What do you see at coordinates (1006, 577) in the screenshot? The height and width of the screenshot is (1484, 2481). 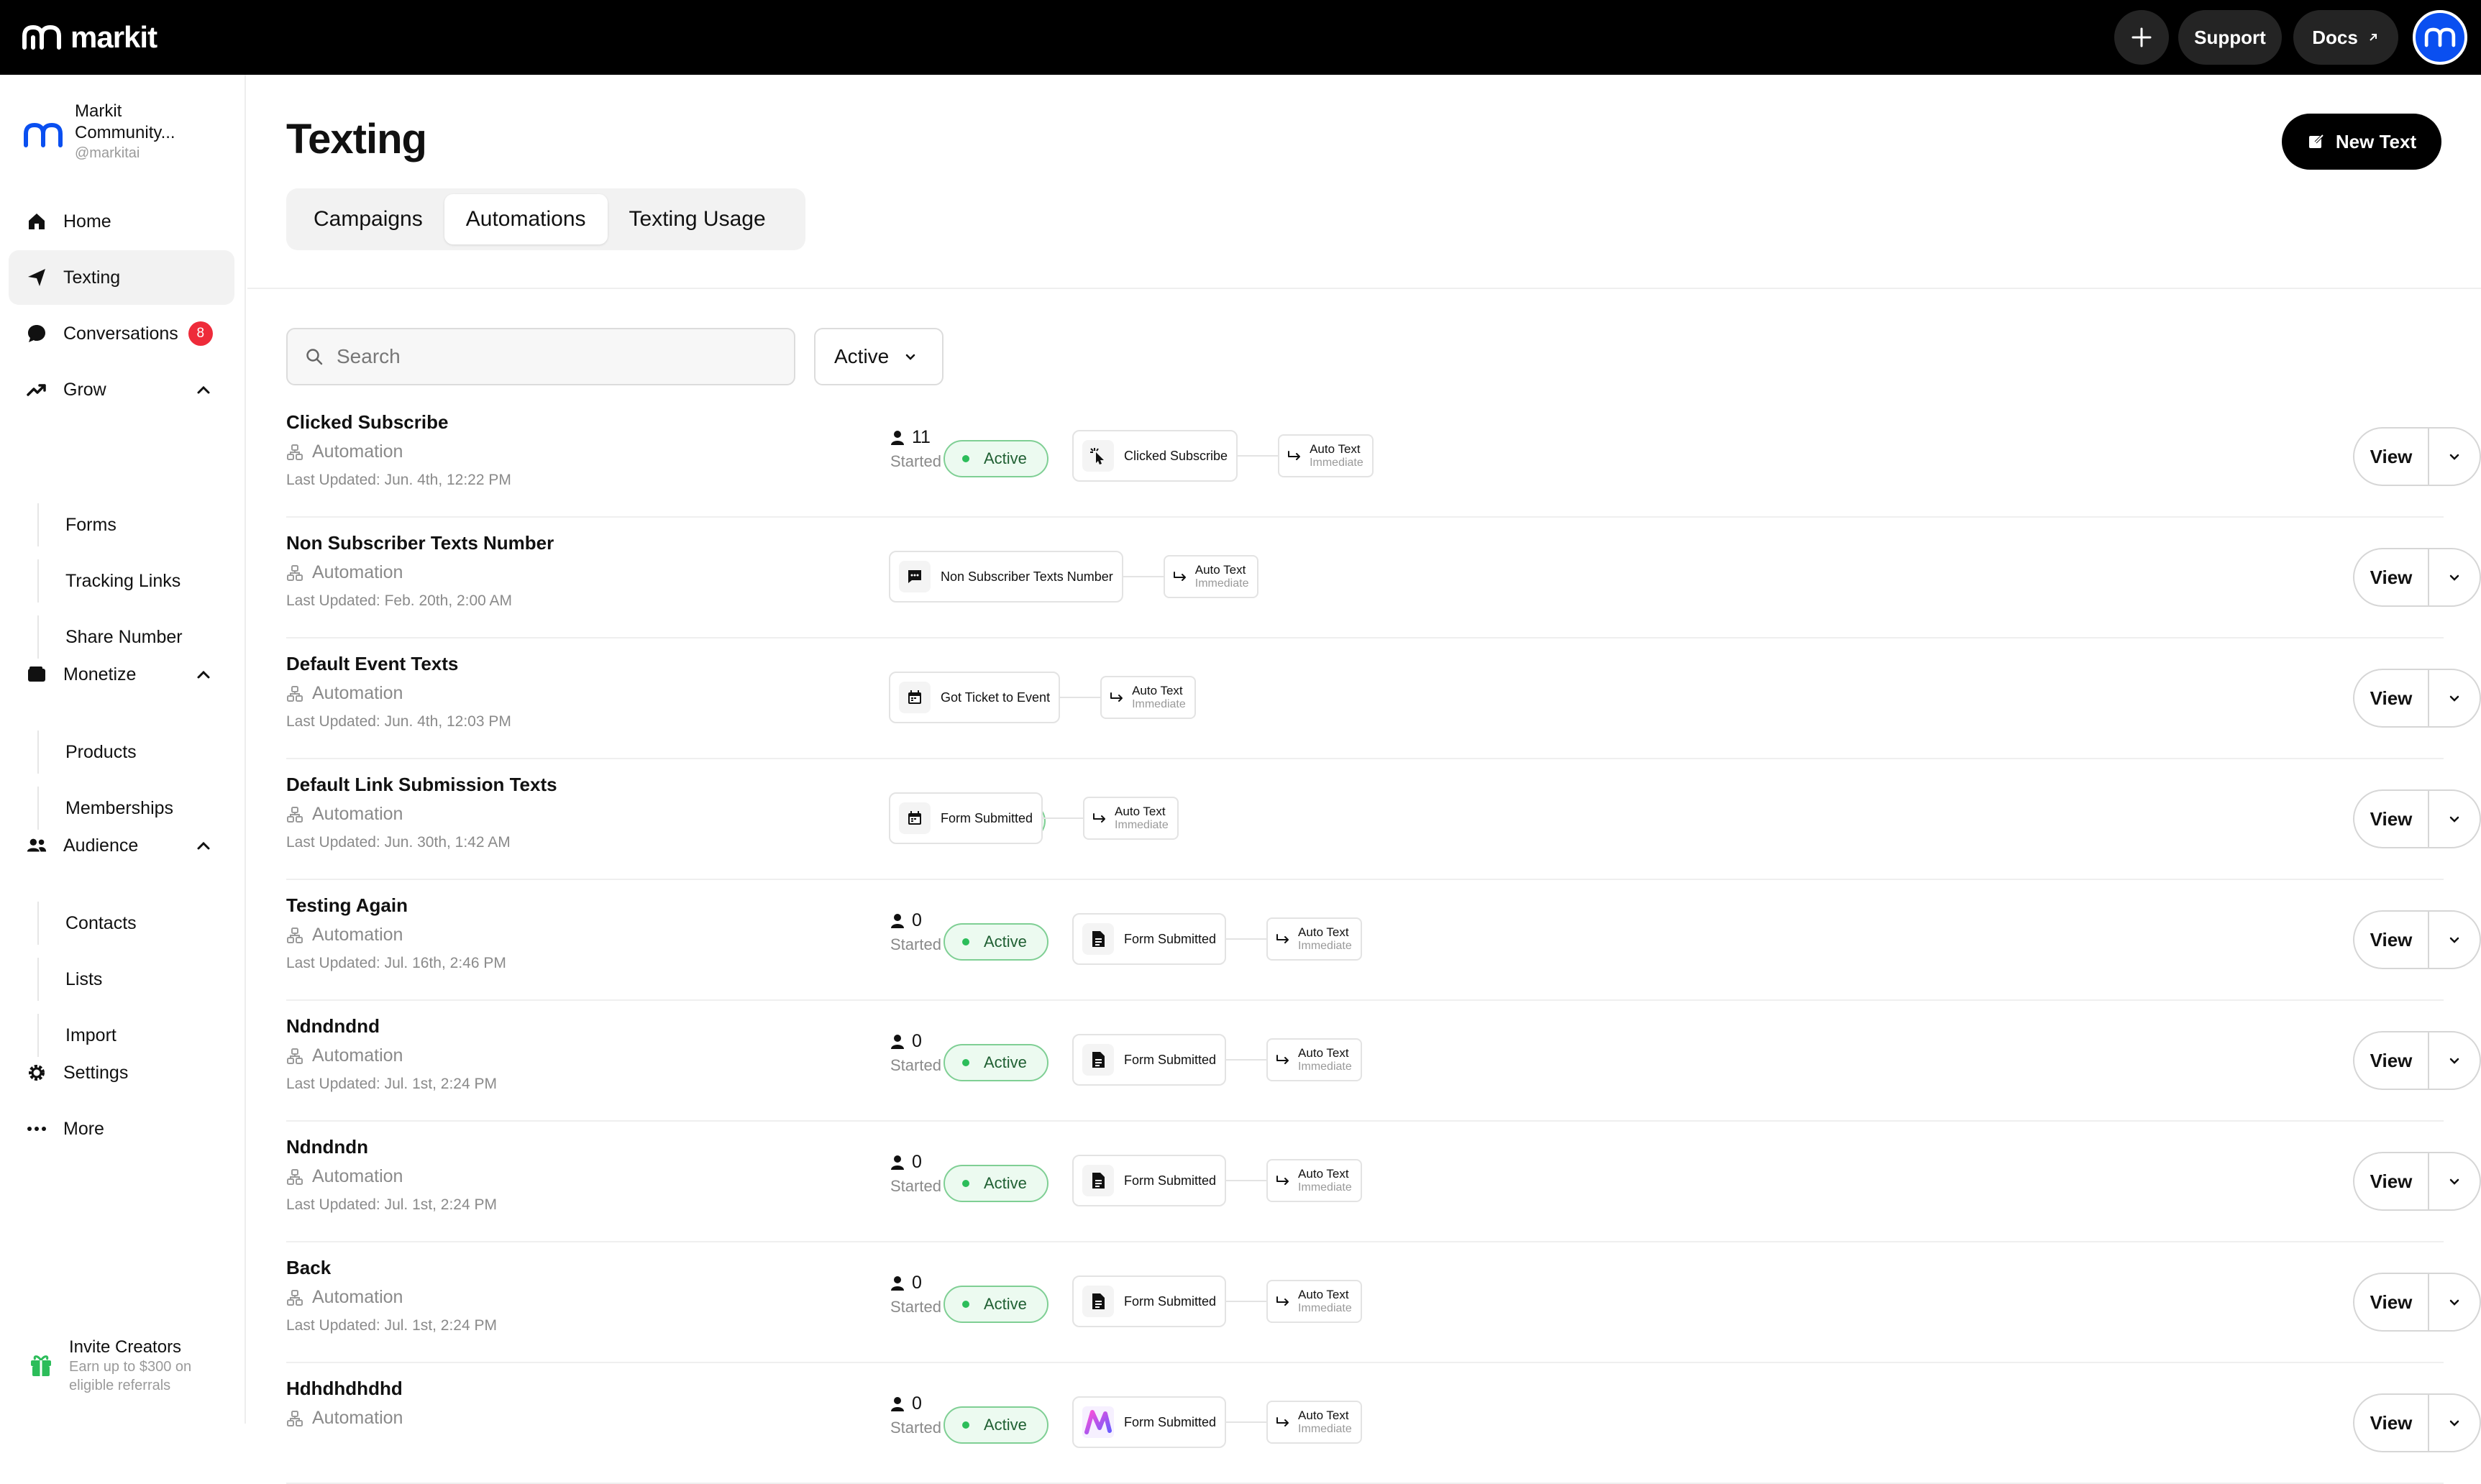 I see `trigger-node: Non Subscriber Texts Number` at bounding box center [1006, 577].